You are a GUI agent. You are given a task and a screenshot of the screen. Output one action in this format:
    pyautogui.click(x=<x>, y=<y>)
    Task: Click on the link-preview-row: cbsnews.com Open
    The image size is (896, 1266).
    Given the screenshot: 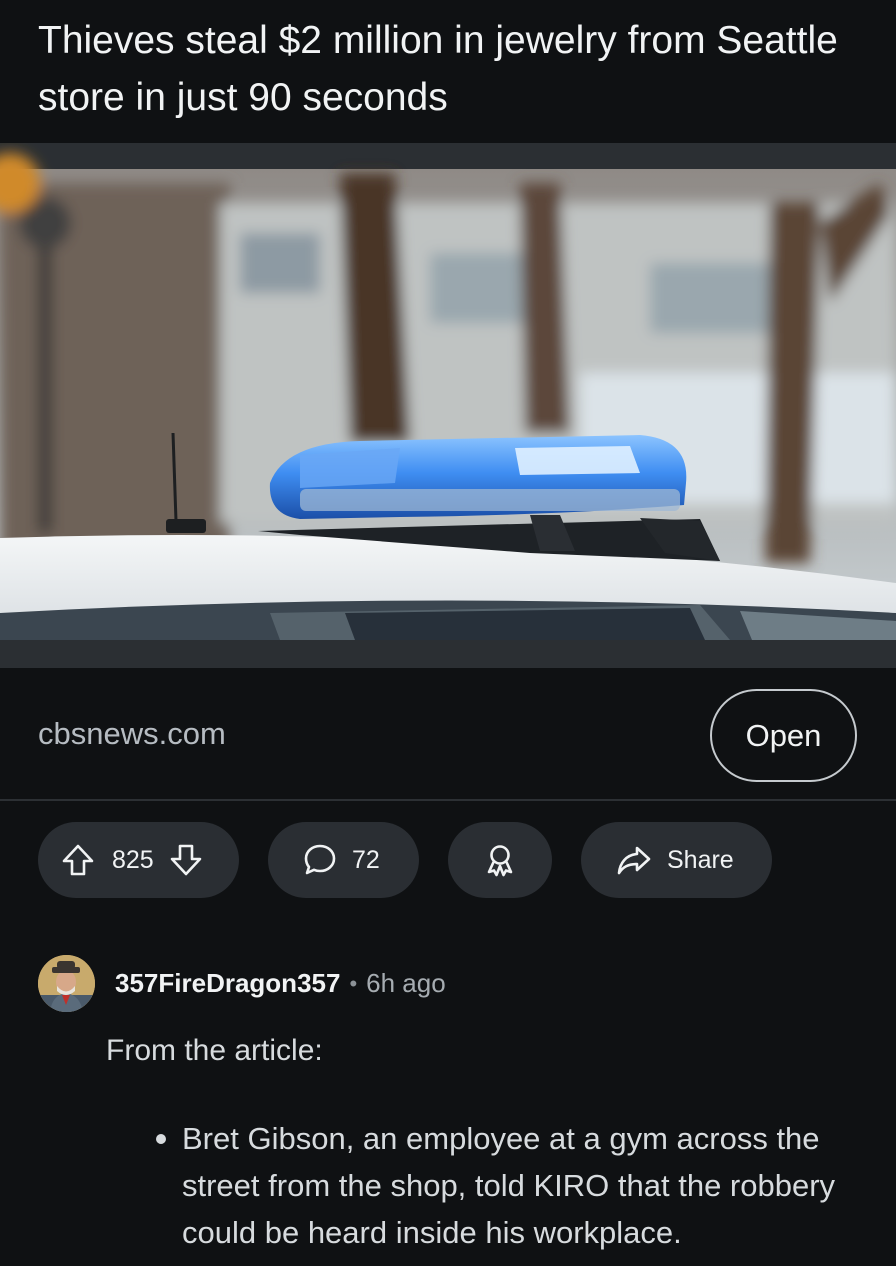 What is the action you would take?
    pyautogui.click(x=448, y=734)
    